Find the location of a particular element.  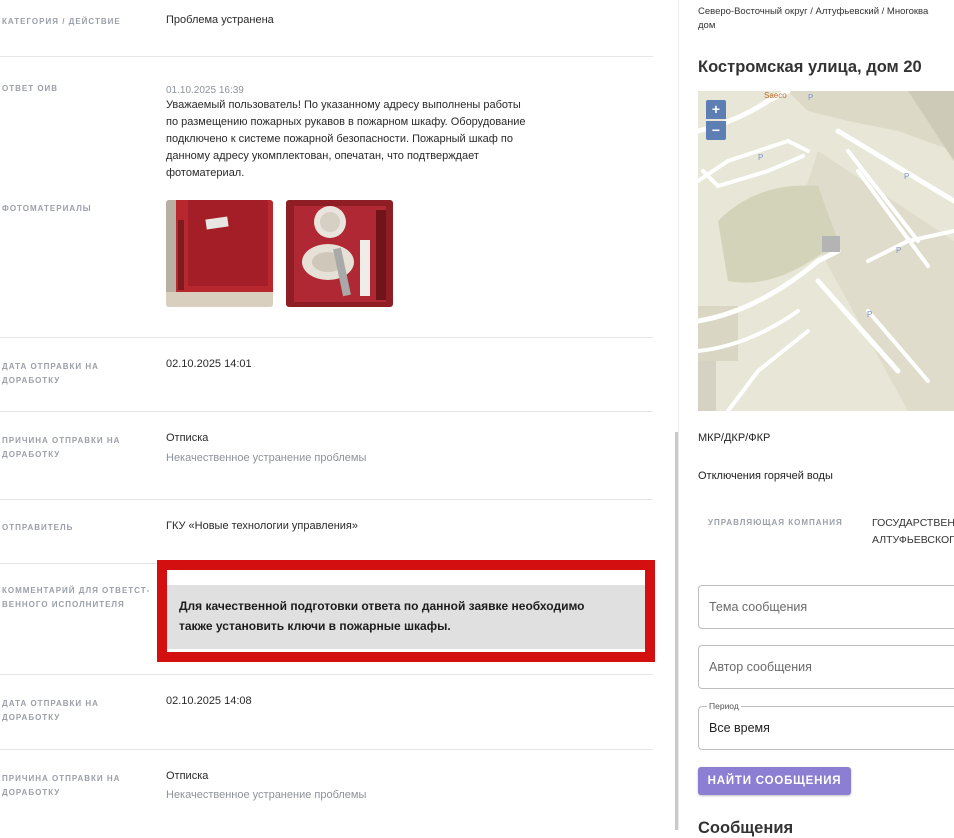

send-date-value-2: 02.10.2025 14:08 is located at coordinates (209, 701).